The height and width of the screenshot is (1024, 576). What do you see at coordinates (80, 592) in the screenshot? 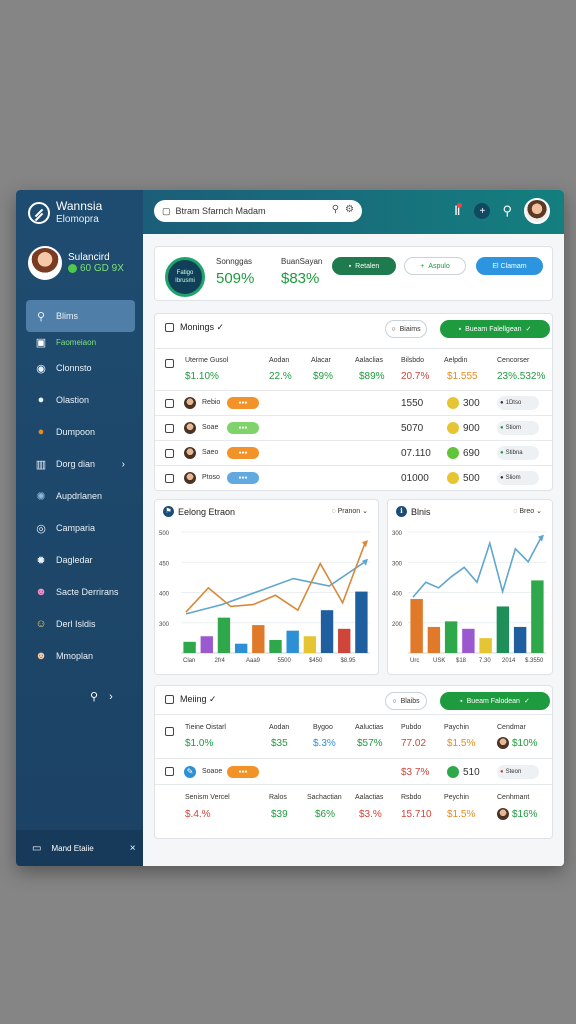
I see `sidebar-item-sacte-derrirans: ☻ Sacte Derrirans` at bounding box center [80, 592].